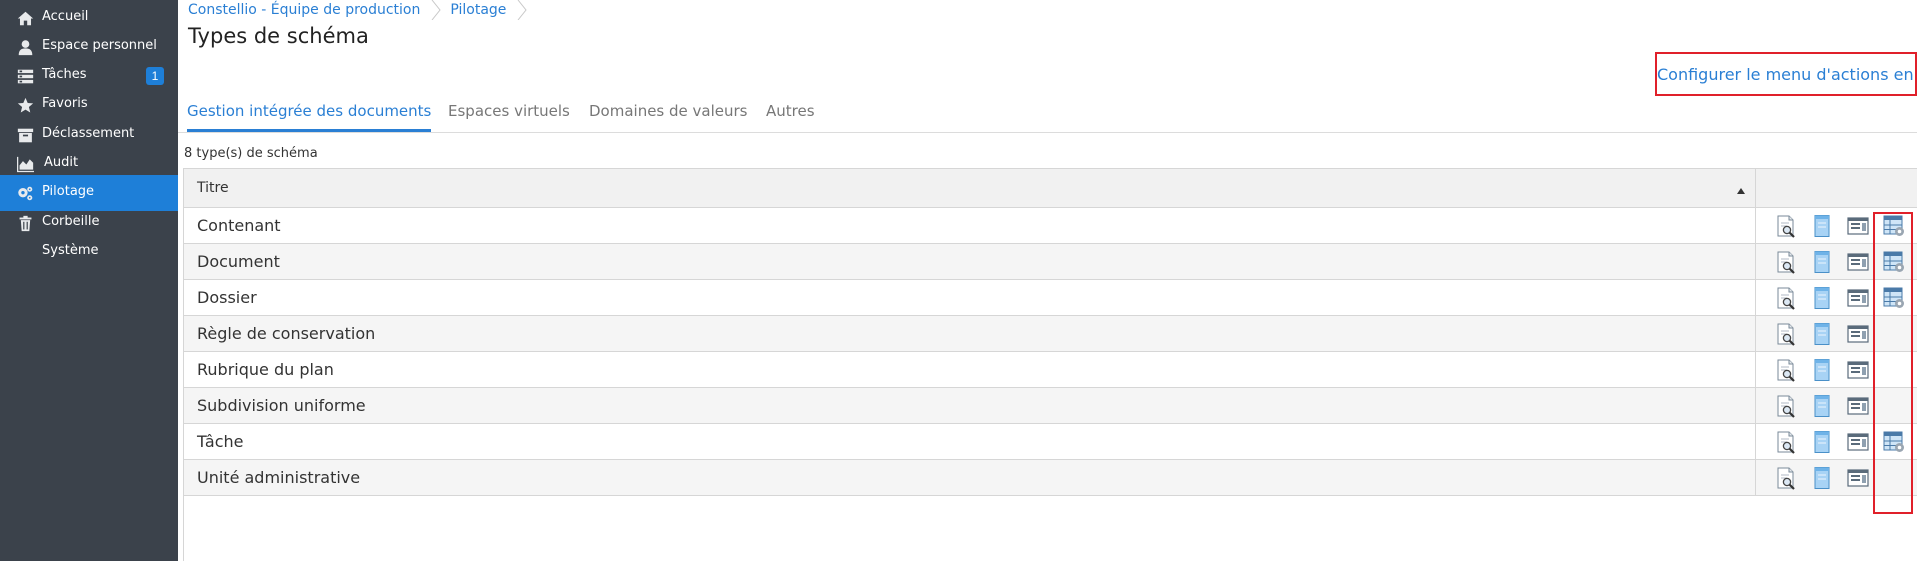 The width and height of the screenshot is (1917, 561). I want to click on column-header-titre: Titre, so click(213, 188).